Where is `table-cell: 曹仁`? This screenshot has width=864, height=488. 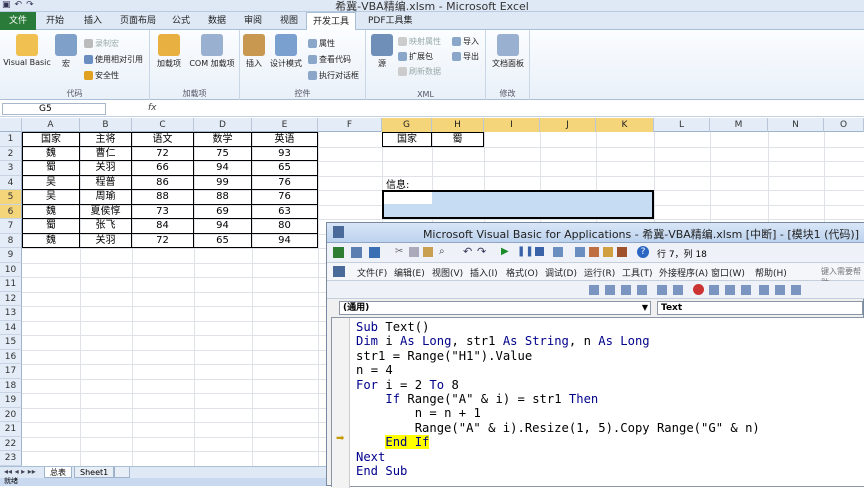 table-cell: 曹仁 is located at coordinates (106, 153).